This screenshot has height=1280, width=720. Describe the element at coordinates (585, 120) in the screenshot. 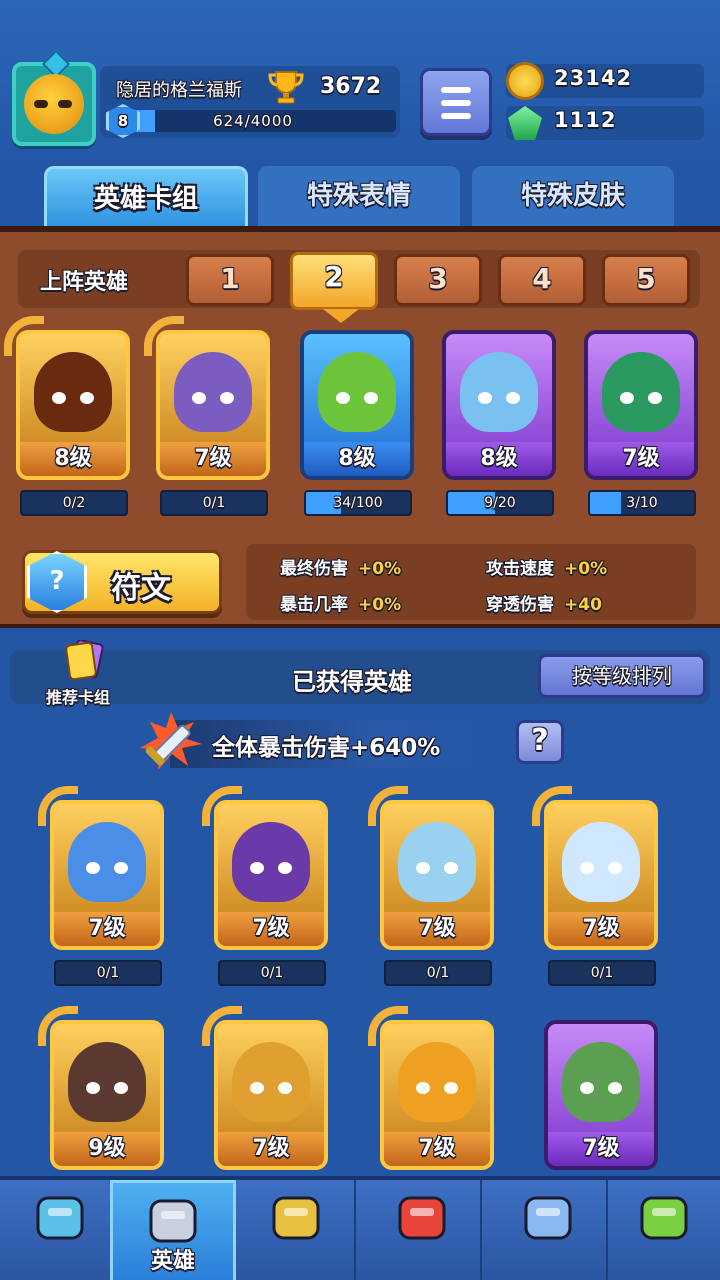

I see `gem-amount: 1112` at that location.